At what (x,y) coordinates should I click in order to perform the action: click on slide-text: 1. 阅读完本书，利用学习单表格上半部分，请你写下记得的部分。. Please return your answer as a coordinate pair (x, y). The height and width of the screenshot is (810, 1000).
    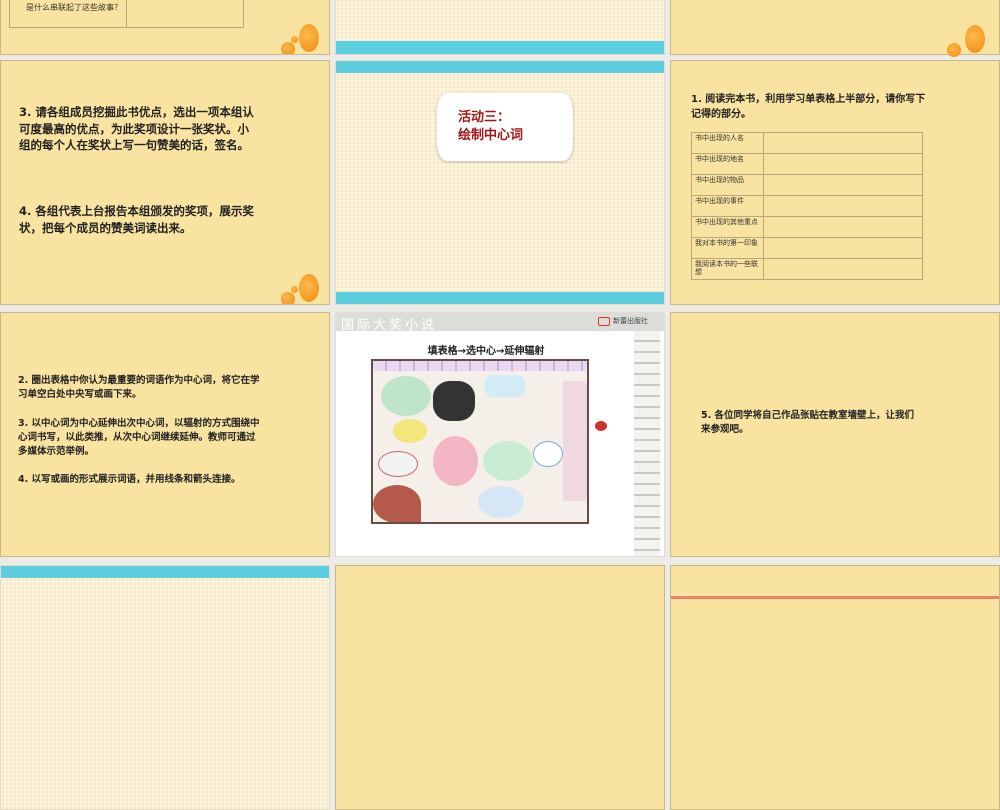
    Looking at the image, I should click on (808, 107).